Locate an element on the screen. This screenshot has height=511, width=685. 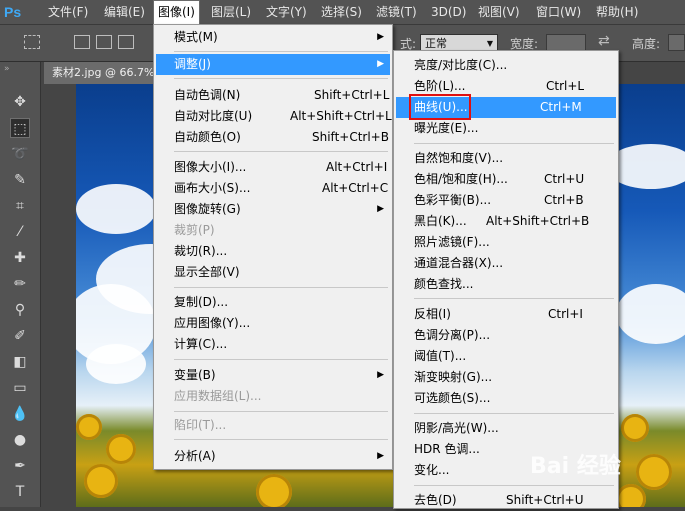
menu-item-canvas-size: 画布大小(S)... Alt+Ctrl+C is located at coordinates (273, 188).